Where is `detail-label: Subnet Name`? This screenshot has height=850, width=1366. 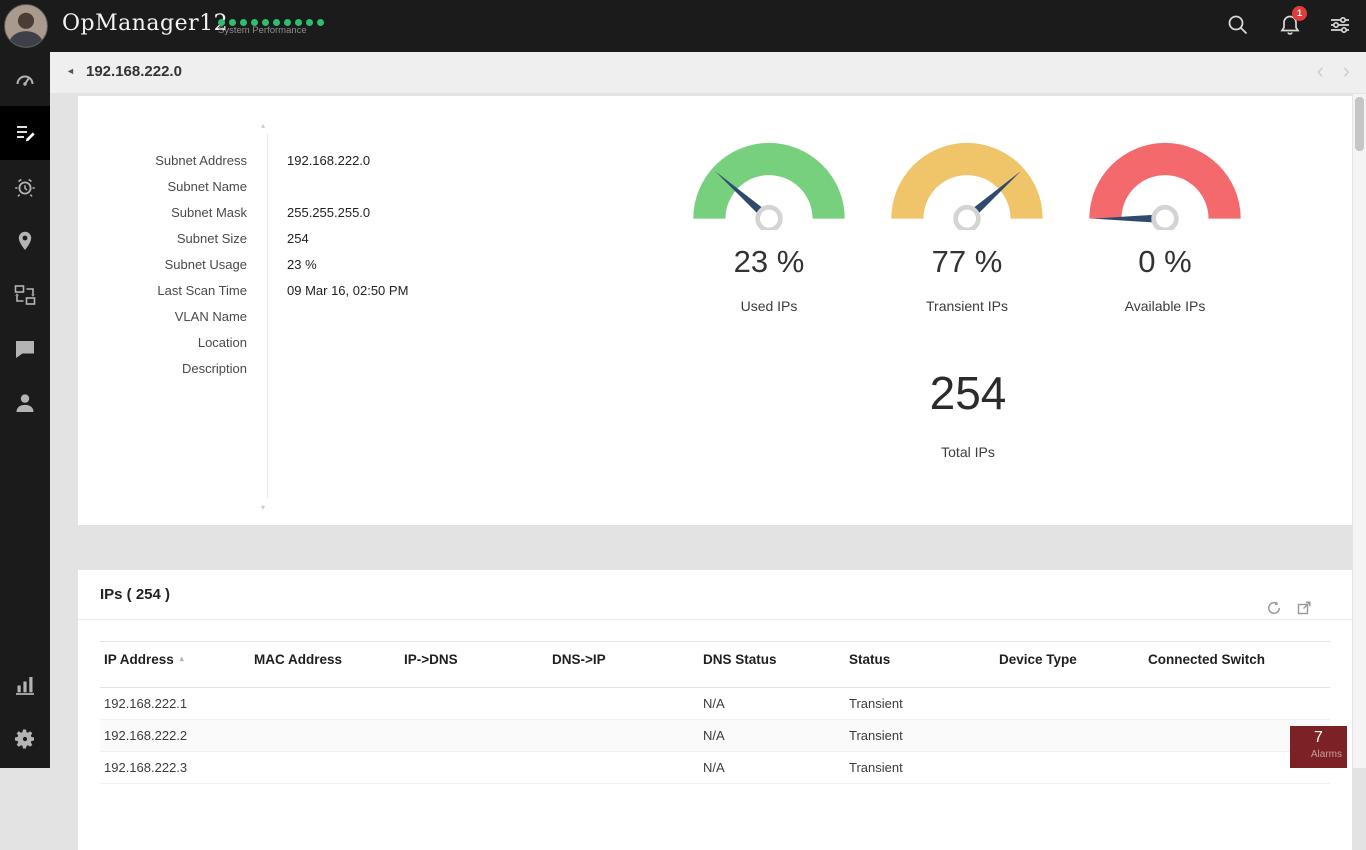 detail-label: Subnet Name is located at coordinates (207, 186).